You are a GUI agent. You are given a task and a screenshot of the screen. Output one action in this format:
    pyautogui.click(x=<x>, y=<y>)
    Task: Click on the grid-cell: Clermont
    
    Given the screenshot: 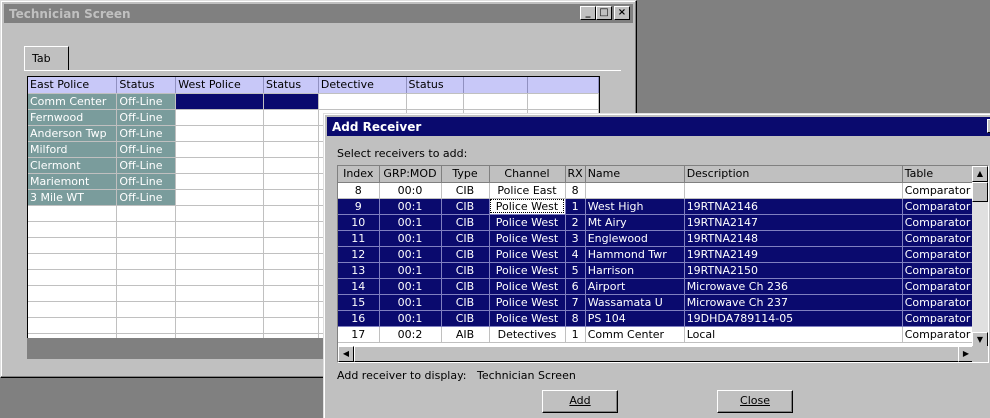 What is the action you would take?
    pyautogui.click(x=73, y=165)
    